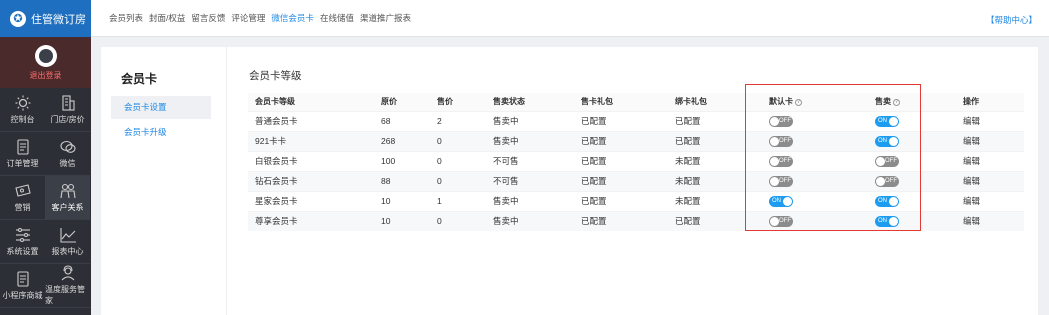 This screenshot has height=315, width=1049. I want to click on people-icon, so click(68, 191).